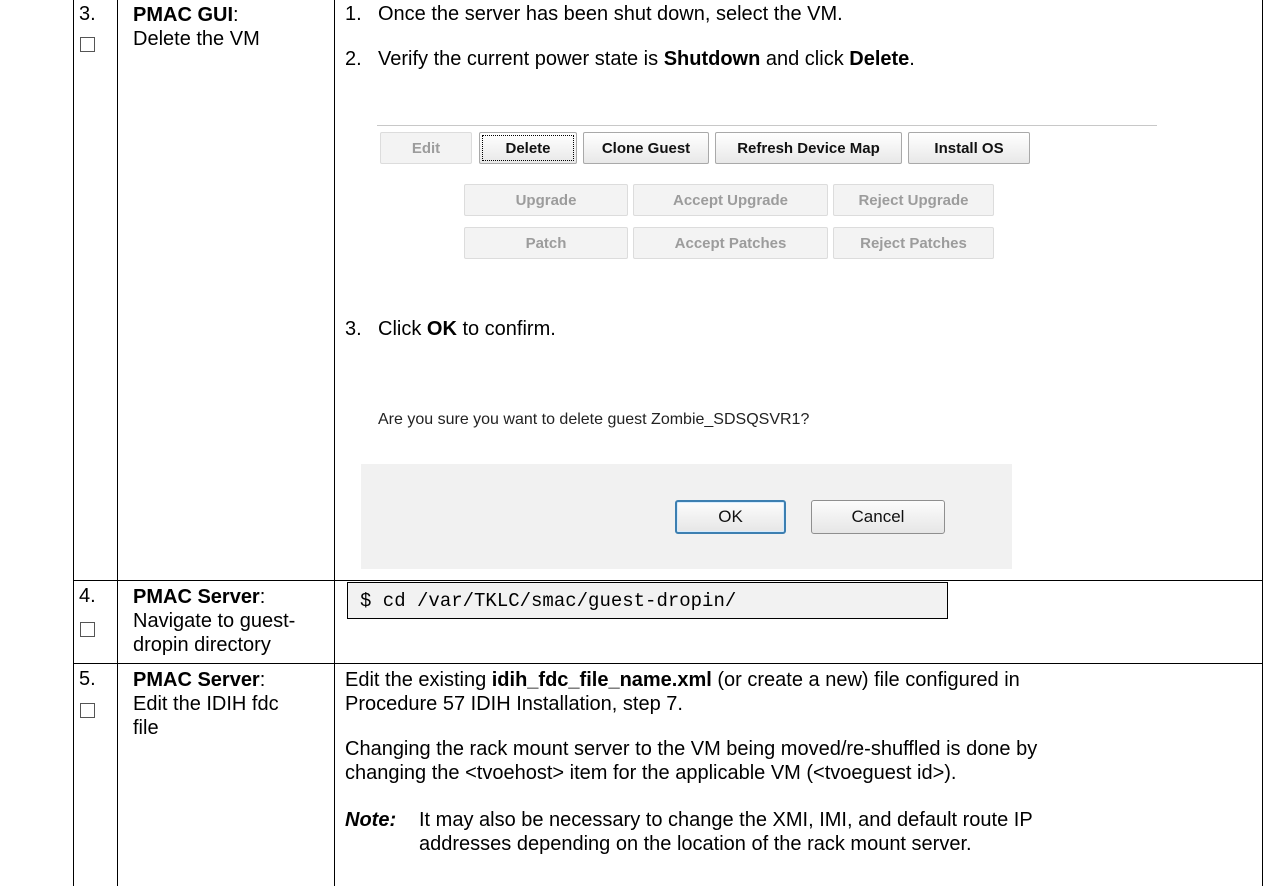 The height and width of the screenshot is (886, 1272). I want to click on table-border-left, so click(73, 443).